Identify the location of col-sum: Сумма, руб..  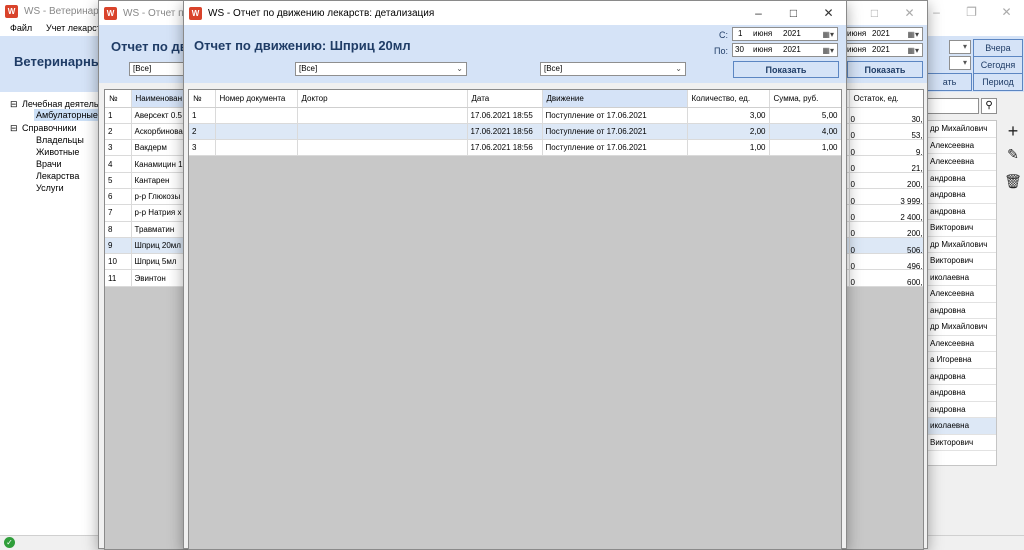
(805, 99).